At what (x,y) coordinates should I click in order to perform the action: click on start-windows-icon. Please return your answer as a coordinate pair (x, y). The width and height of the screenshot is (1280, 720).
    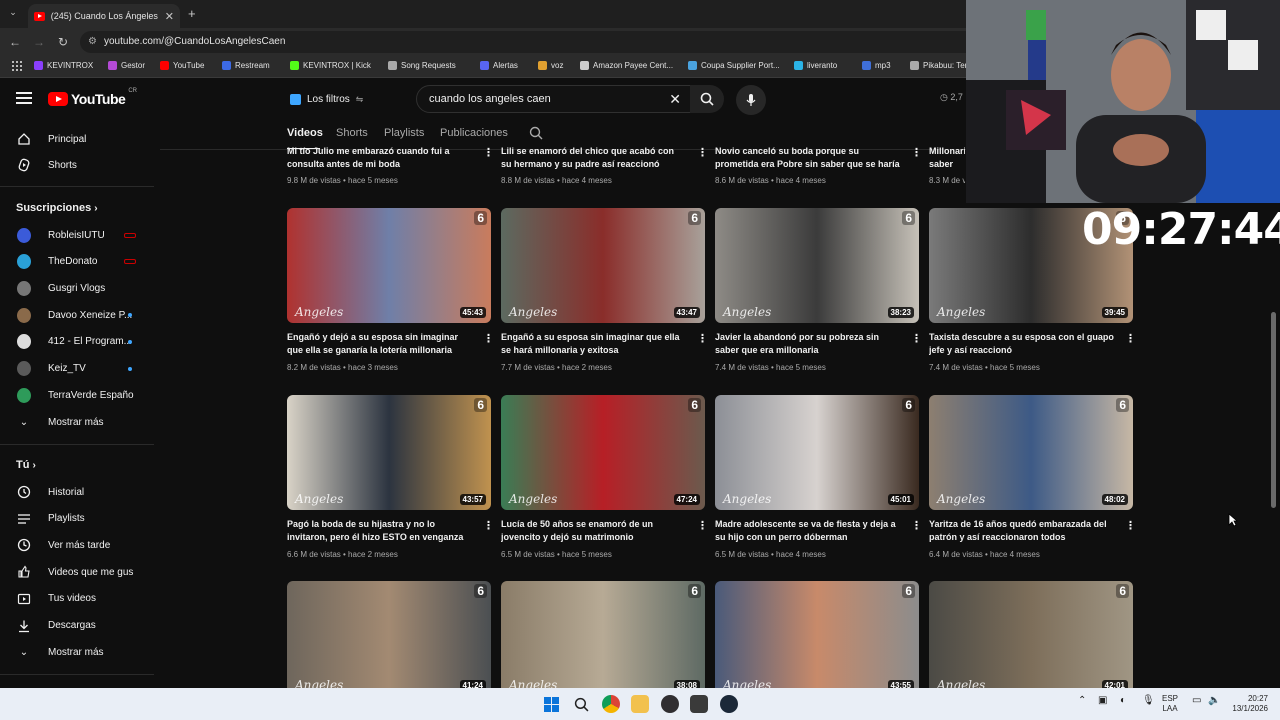
    Looking at the image, I should click on (551, 704).